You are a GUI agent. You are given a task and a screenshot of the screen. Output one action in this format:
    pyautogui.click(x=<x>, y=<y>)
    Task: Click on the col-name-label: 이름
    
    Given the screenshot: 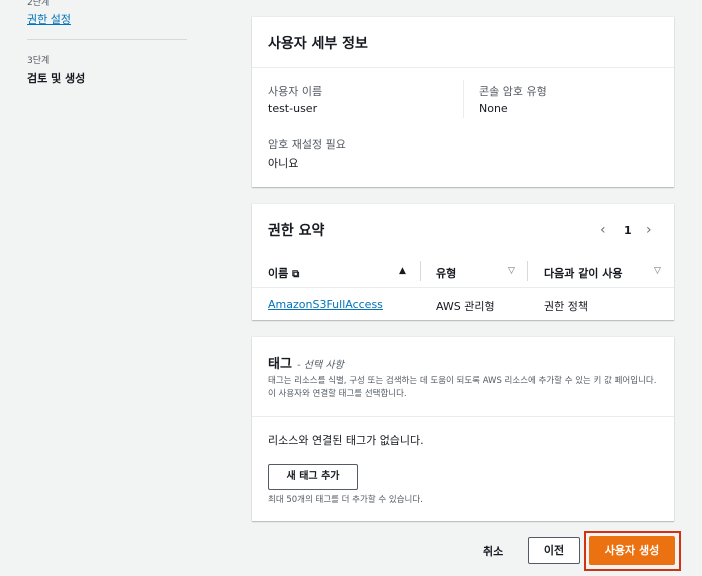 What is the action you would take?
    pyautogui.click(x=278, y=273)
    